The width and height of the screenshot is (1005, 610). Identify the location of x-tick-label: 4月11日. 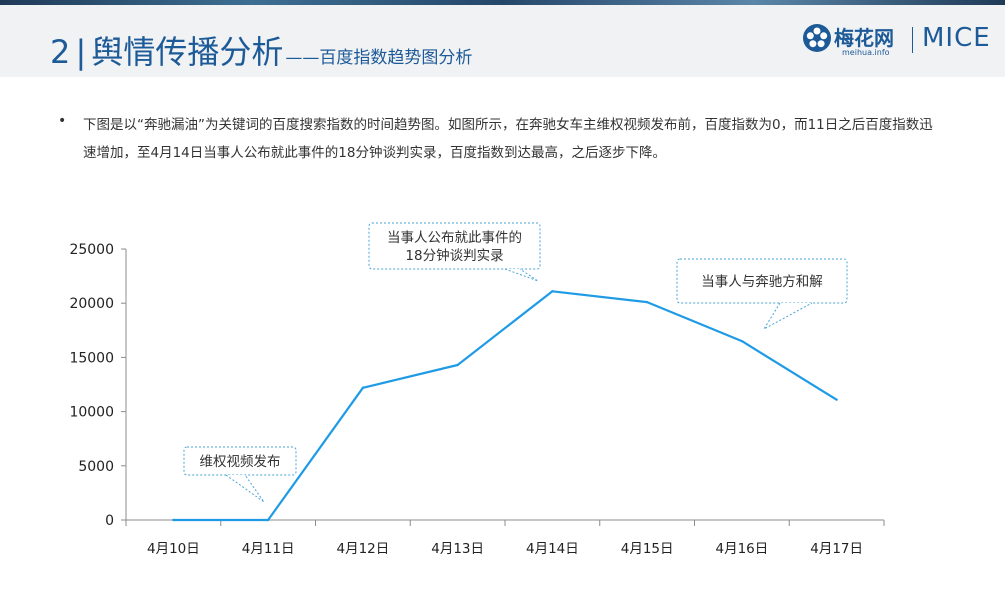
(268, 549).